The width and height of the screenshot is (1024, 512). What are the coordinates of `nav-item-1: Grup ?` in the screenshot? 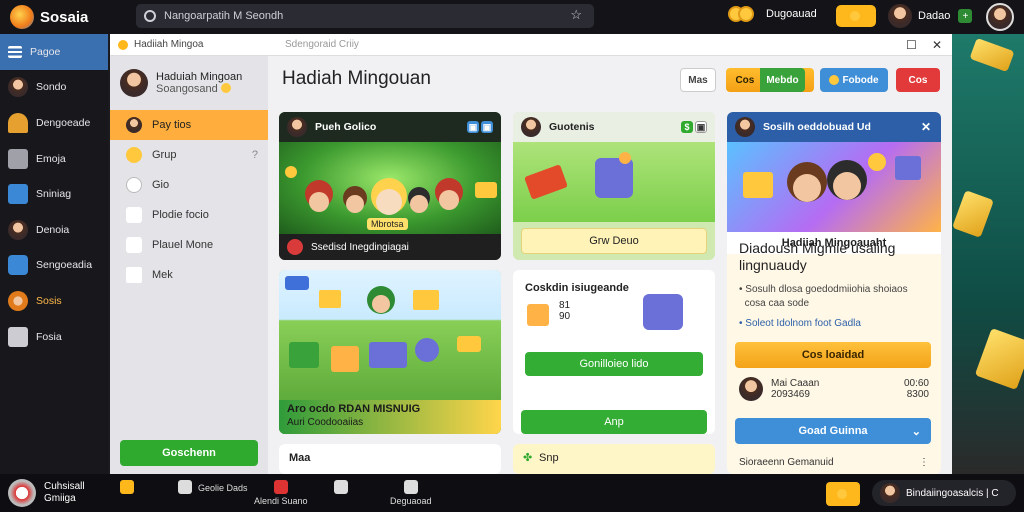 It's located at (189, 155).